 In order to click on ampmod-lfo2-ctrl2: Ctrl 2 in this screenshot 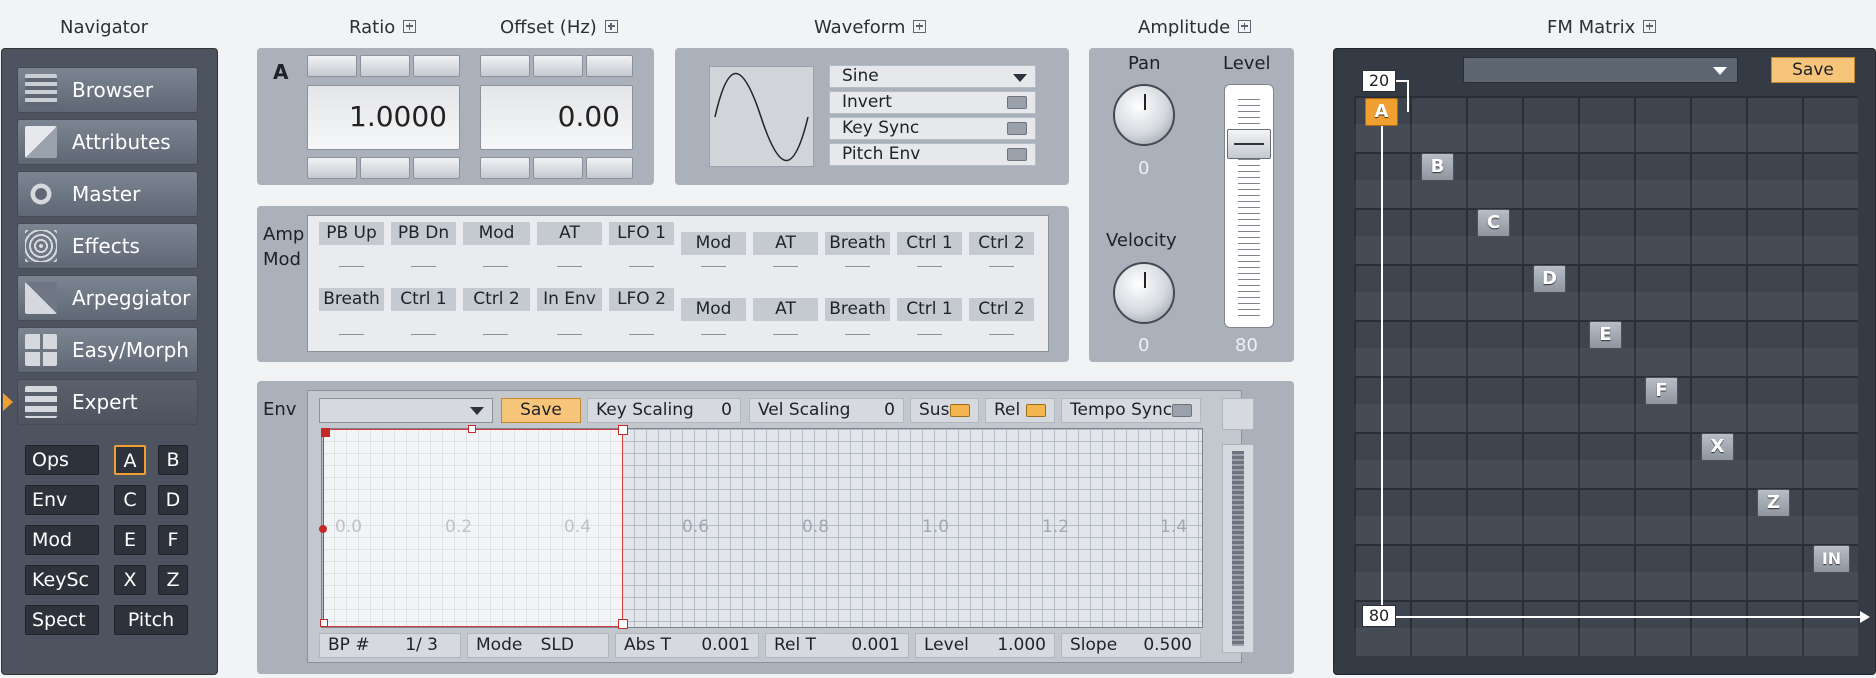, I will do `click(1001, 309)`.